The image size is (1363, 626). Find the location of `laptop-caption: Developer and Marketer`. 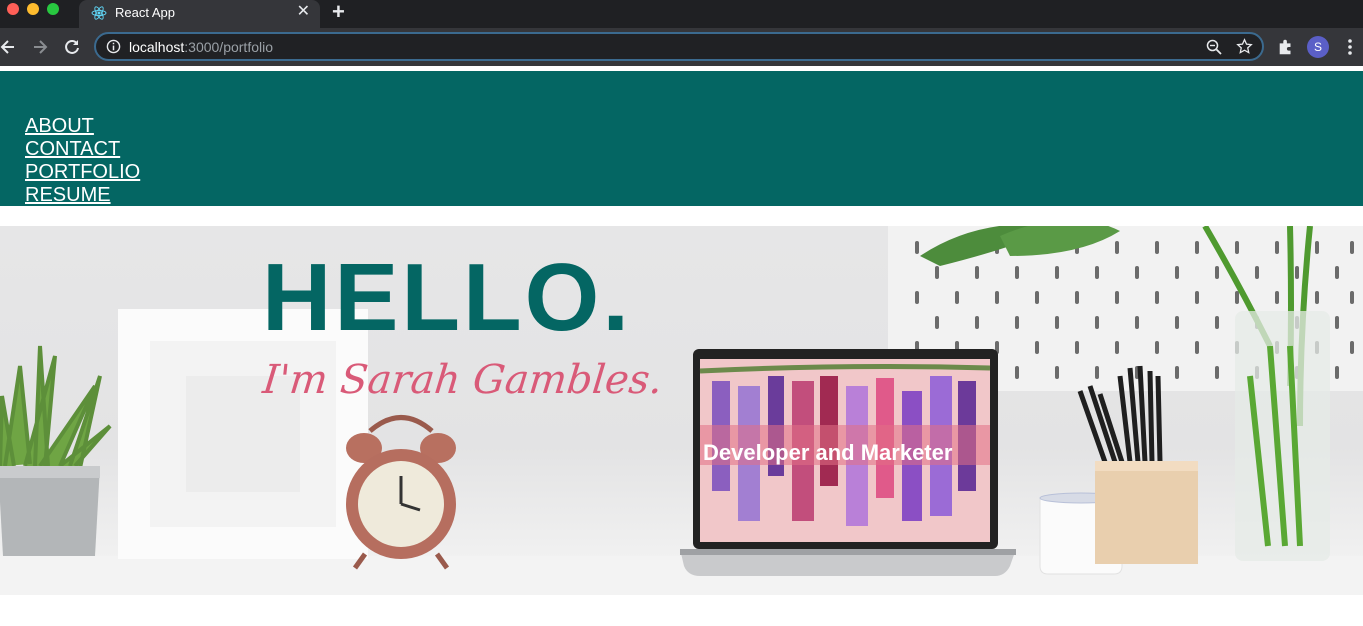

laptop-caption: Developer and Marketer is located at coordinates (828, 452).